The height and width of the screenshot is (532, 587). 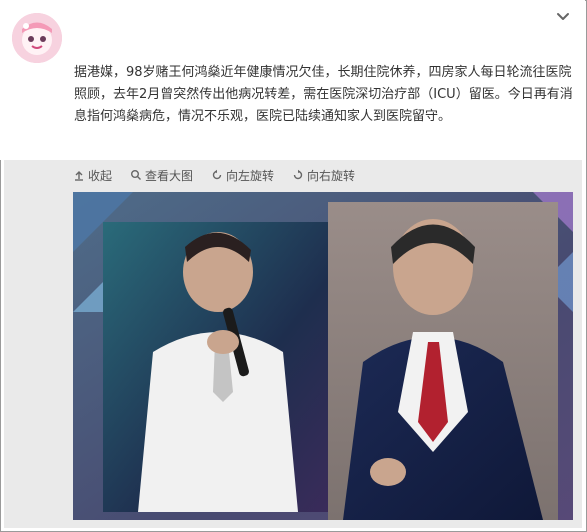 I want to click on search-icon, so click(x=136, y=175).